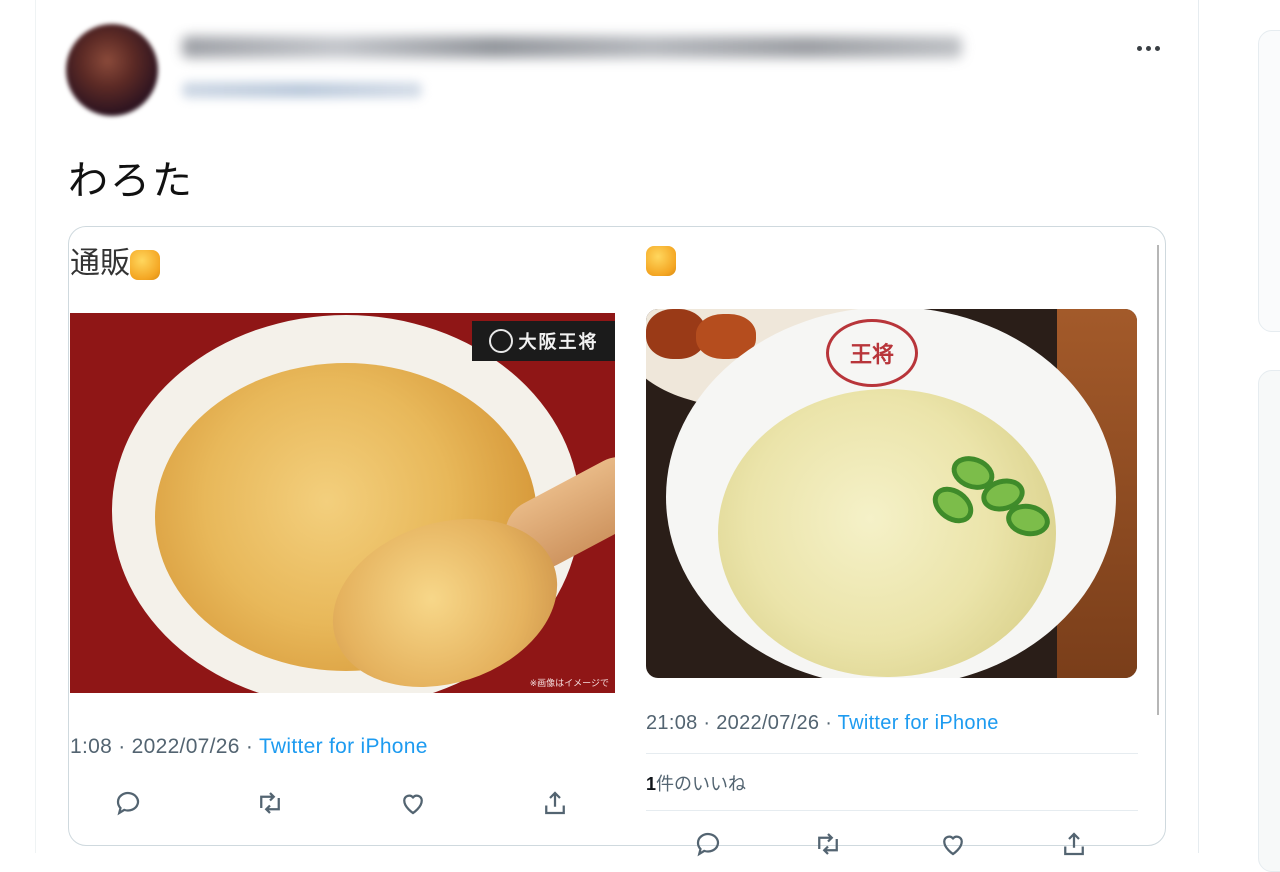 Image resolution: width=1280 pixels, height=872 pixels. I want to click on likes-count-row: 1件のいいね, so click(696, 783).